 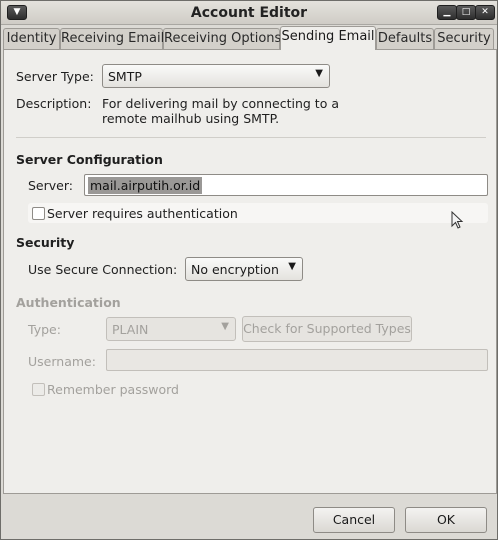 What do you see at coordinates (142, 213) in the screenshot?
I see `server-auth-label: Server requires authentication` at bounding box center [142, 213].